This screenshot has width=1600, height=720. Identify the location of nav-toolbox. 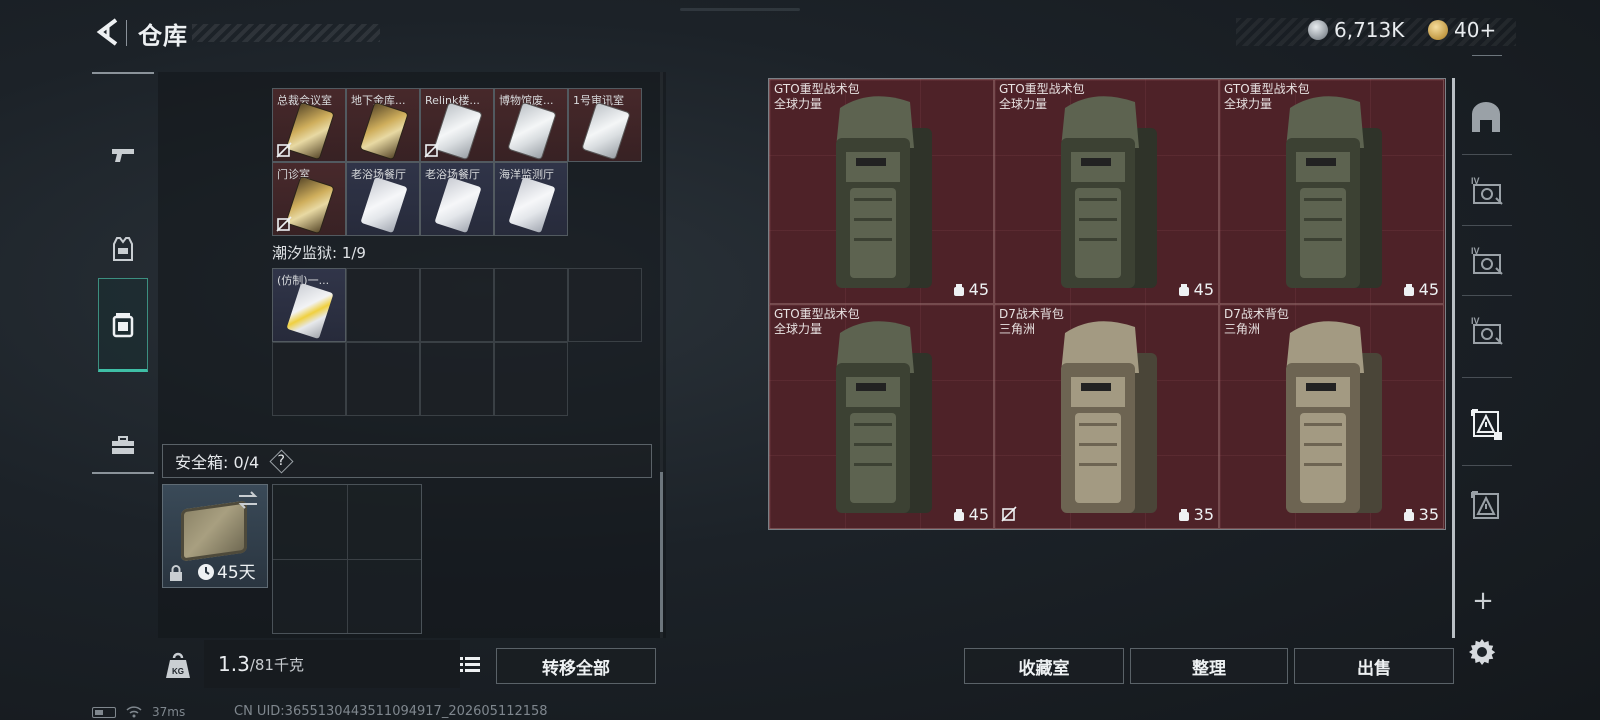
(123, 445).